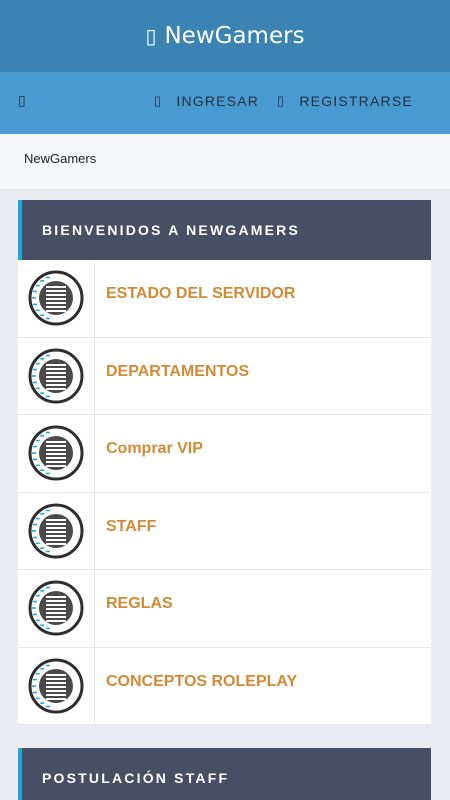  I want to click on forum-title: STAFF, so click(125, 531).